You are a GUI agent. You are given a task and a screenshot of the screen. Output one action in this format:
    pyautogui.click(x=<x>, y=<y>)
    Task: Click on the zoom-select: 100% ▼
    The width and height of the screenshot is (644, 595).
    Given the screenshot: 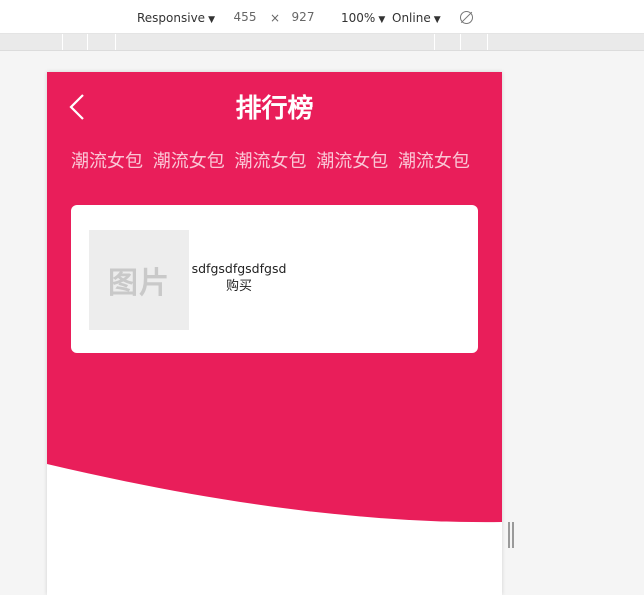 What is the action you would take?
    pyautogui.click(x=363, y=18)
    